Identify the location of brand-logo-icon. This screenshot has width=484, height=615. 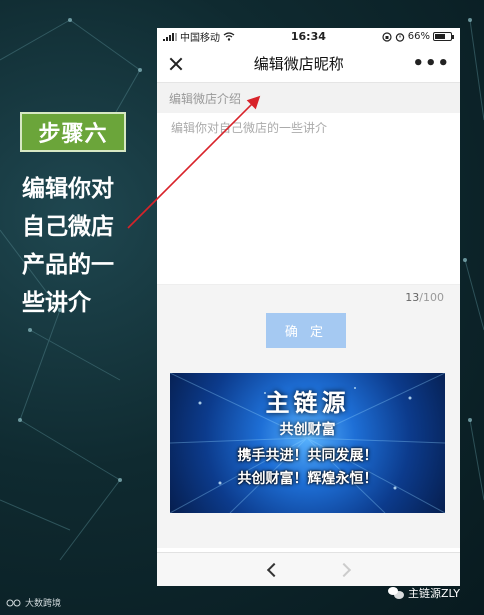
(13, 602).